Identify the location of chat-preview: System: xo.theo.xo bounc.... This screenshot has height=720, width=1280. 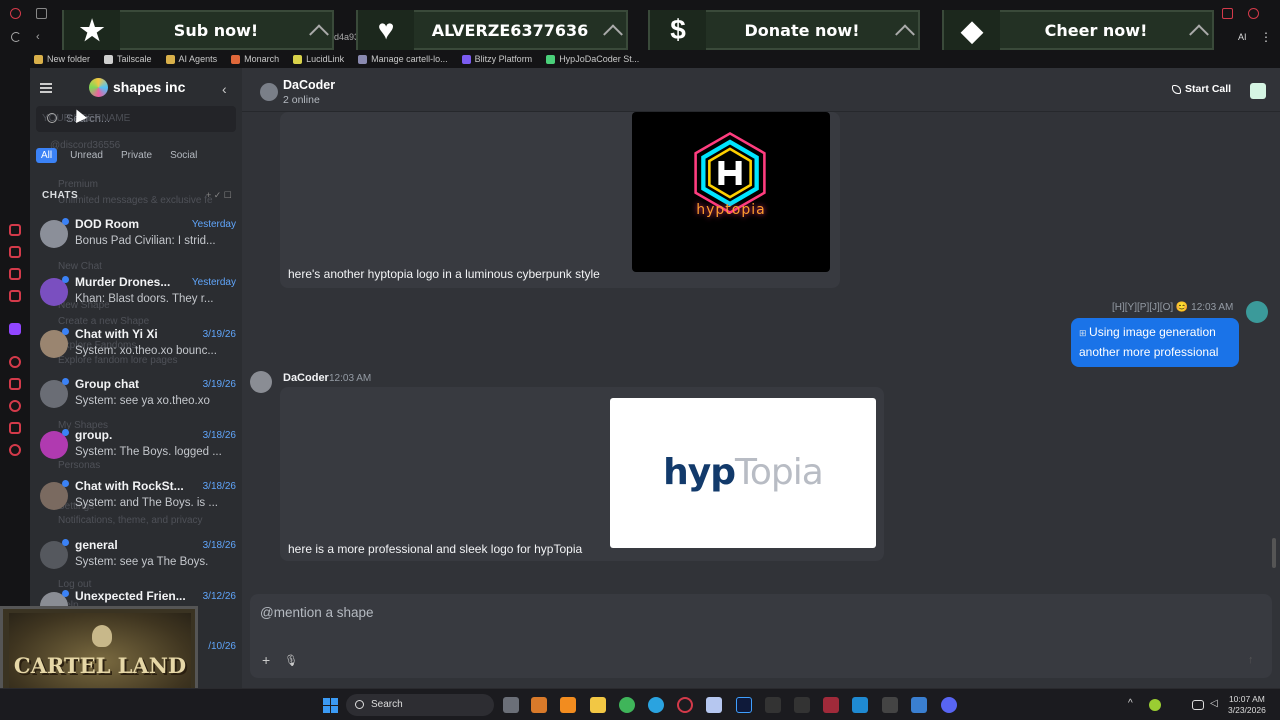
(146, 351).